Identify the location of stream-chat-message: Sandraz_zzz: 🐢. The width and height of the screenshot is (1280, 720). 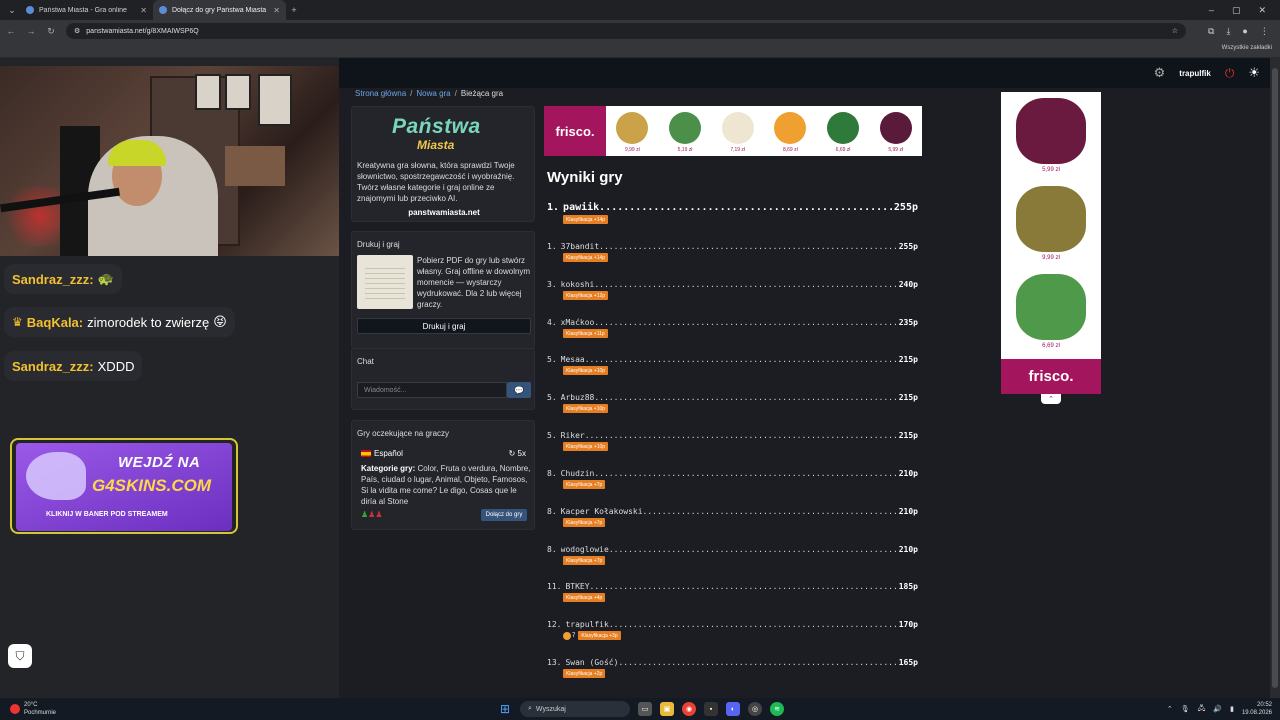
(63, 279).